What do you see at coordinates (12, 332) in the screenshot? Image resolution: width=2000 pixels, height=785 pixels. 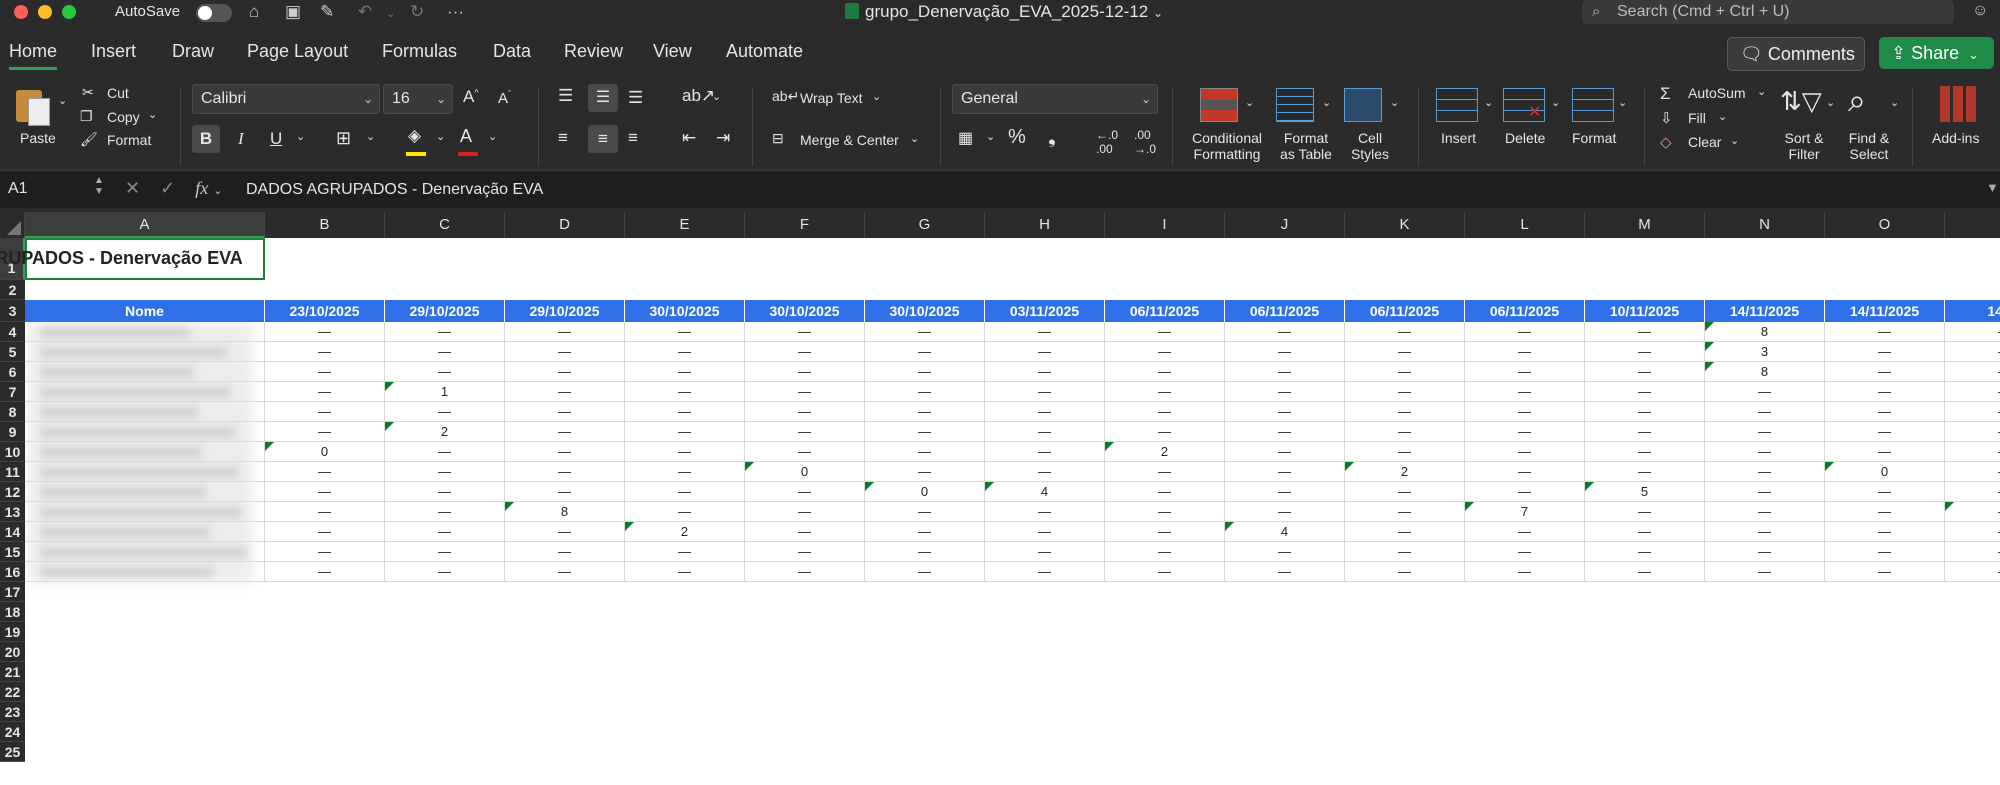 I see `row-header: 4` at bounding box center [12, 332].